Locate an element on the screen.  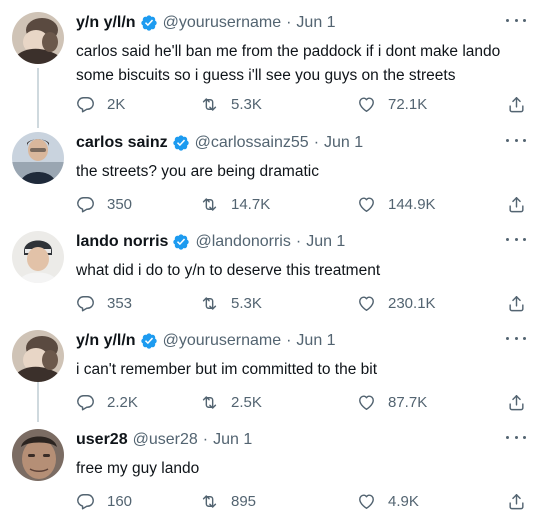
reply-button: 160 is located at coordinates (138, 501).